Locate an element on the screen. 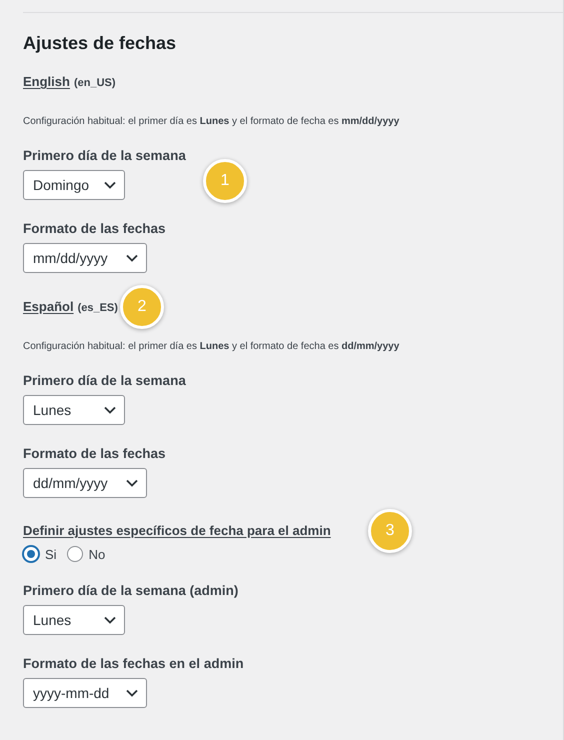  language-name: Español is located at coordinates (48, 306).